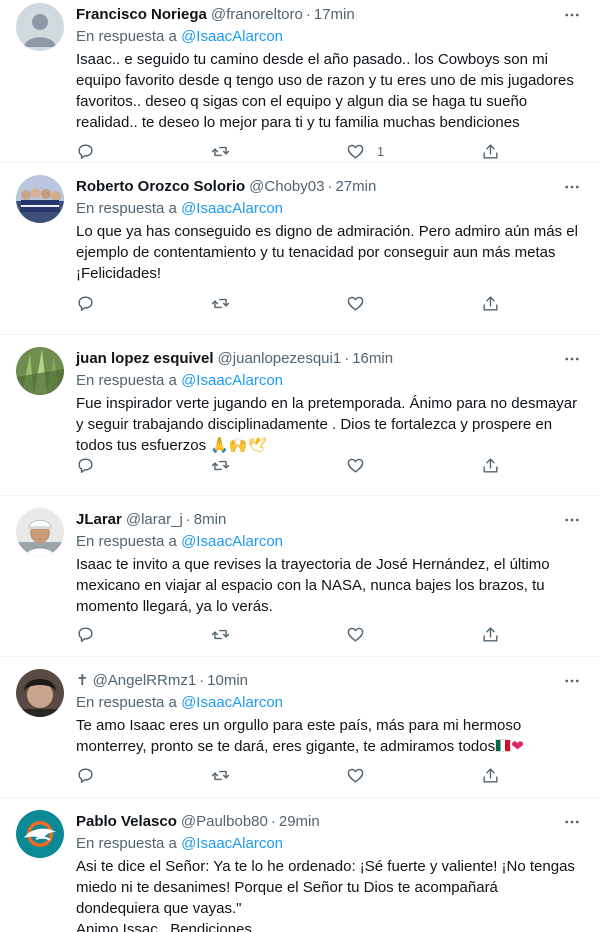 This screenshot has height=932, width=600. Describe the element at coordinates (145, 359) in the screenshot. I see `display-name: juan lopez esquivel` at that location.